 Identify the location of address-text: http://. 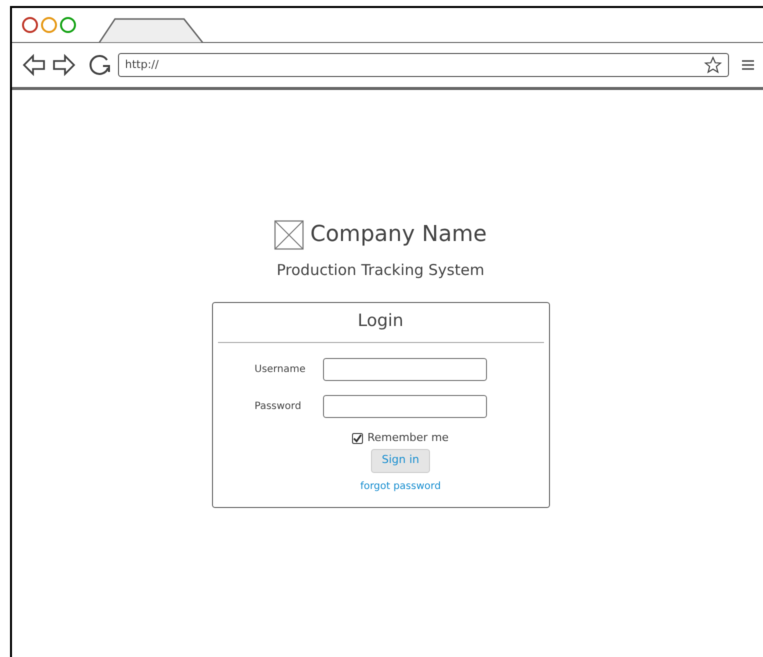
(142, 64).